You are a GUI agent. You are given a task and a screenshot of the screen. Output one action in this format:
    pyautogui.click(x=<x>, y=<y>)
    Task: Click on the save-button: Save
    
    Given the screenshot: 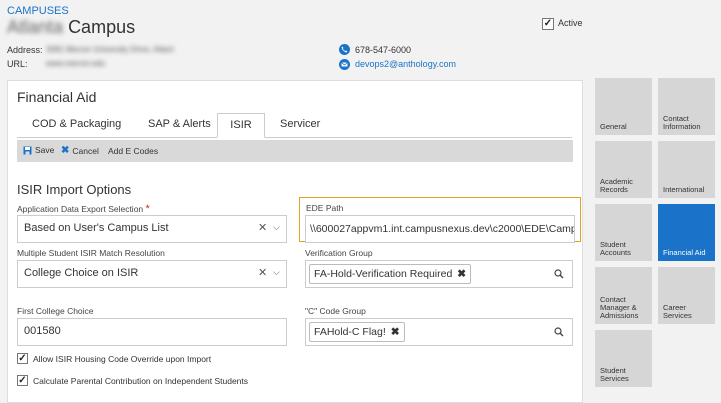 What is the action you would take?
    pyautogui.click(x=38, y=150)
    